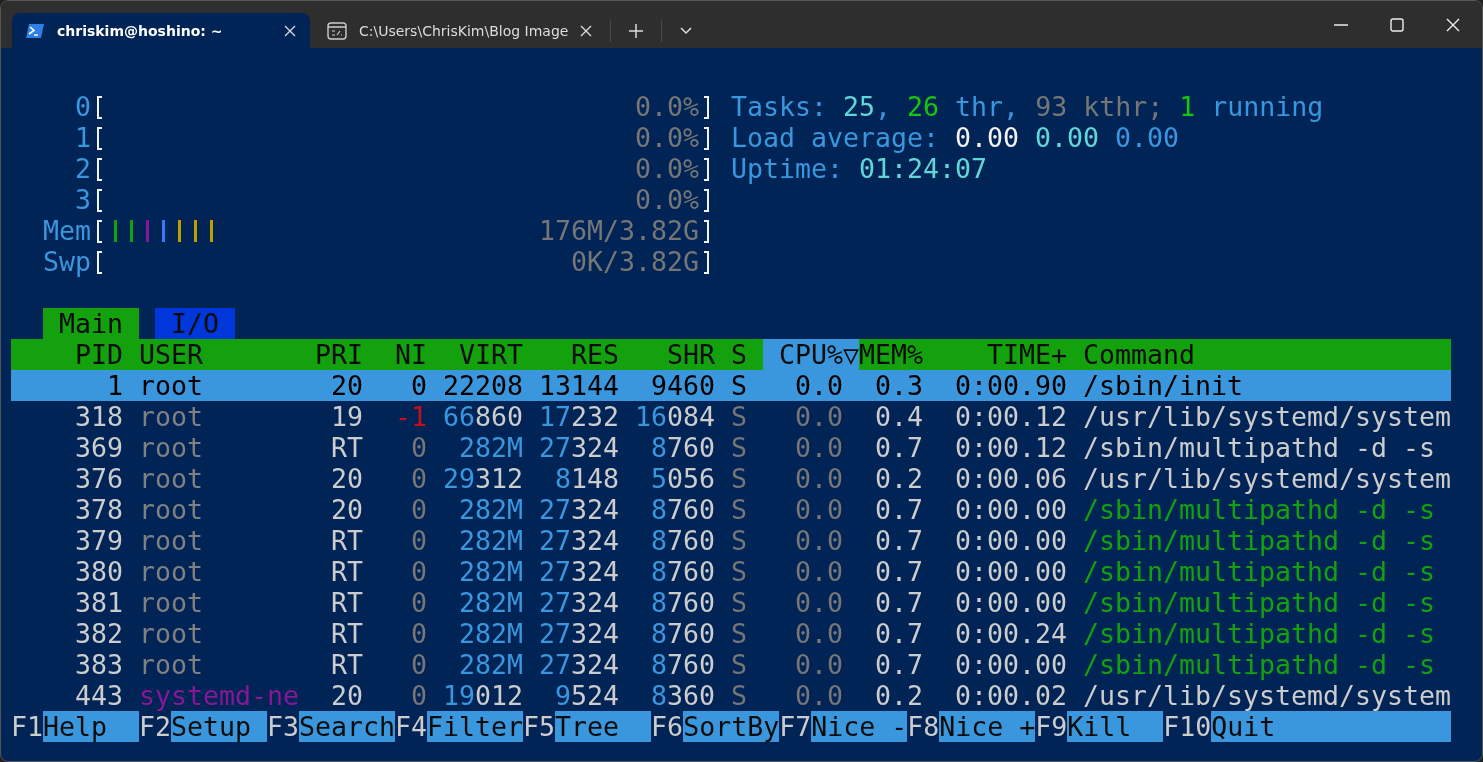 Image resolution: width=1483 pixels, height=762 pixels. What do you see at coordinates (82, 168) in the screenshot?
I see `meter-label: 2` at bounding box center [82, 168].